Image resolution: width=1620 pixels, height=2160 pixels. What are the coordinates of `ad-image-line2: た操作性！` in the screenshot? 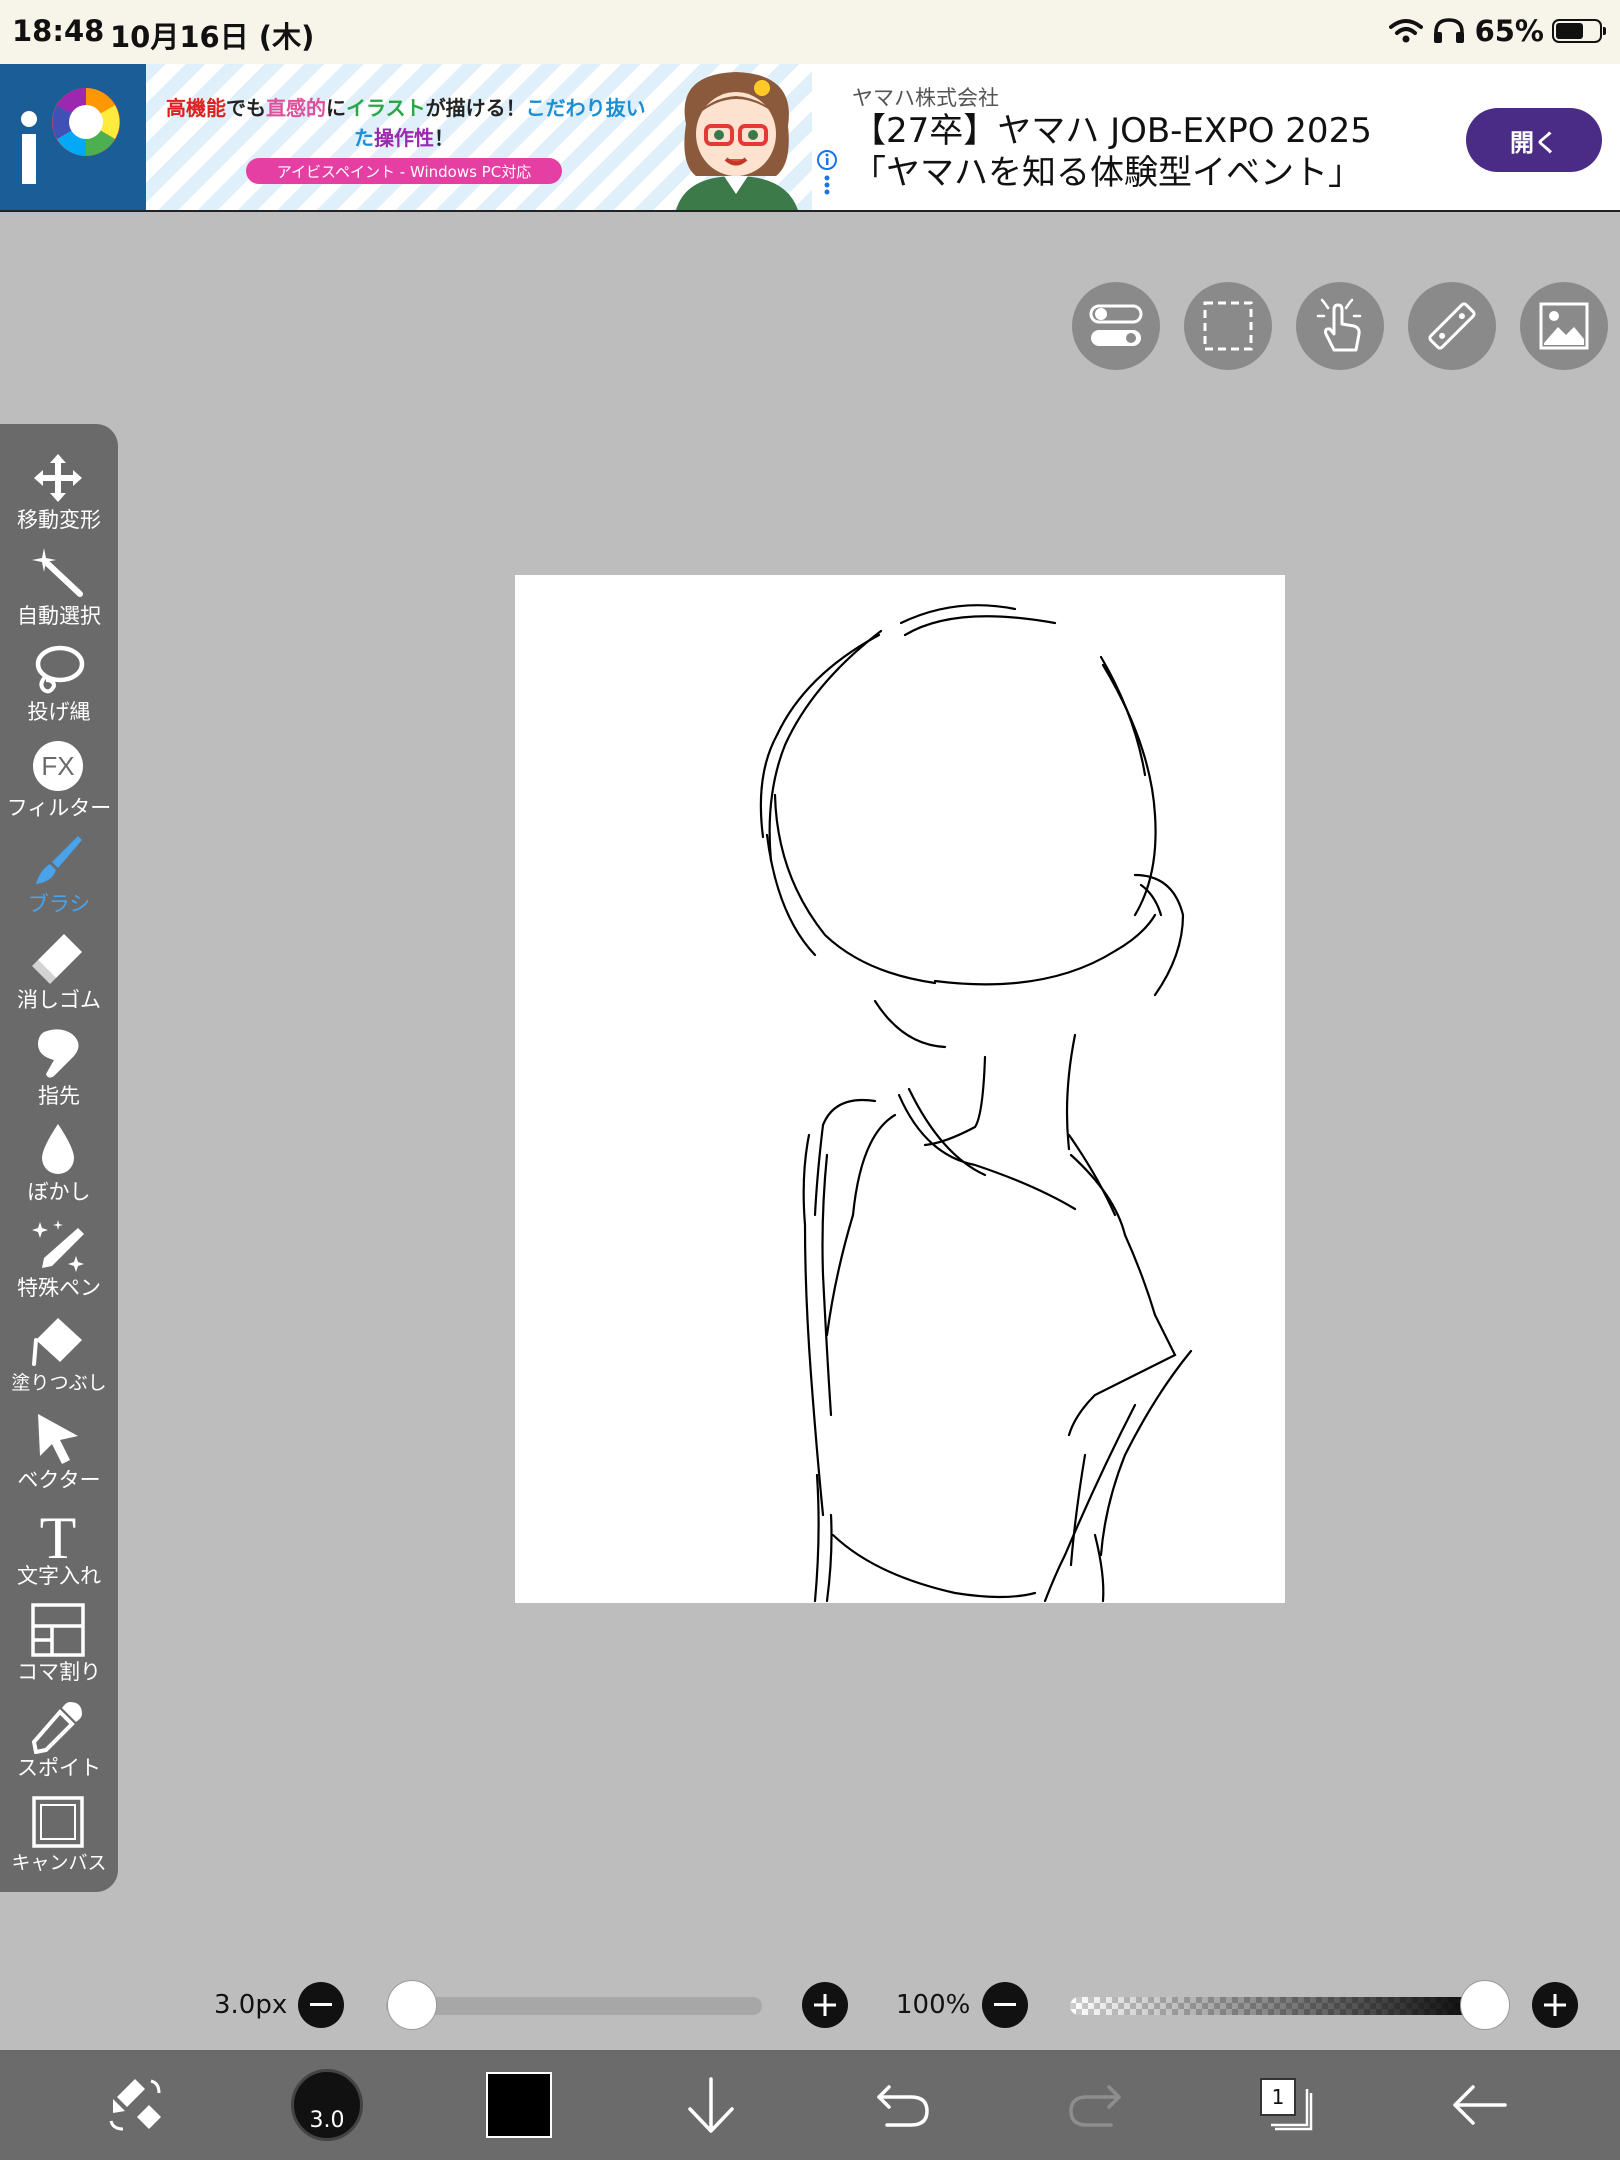 It's located at (404, 138).